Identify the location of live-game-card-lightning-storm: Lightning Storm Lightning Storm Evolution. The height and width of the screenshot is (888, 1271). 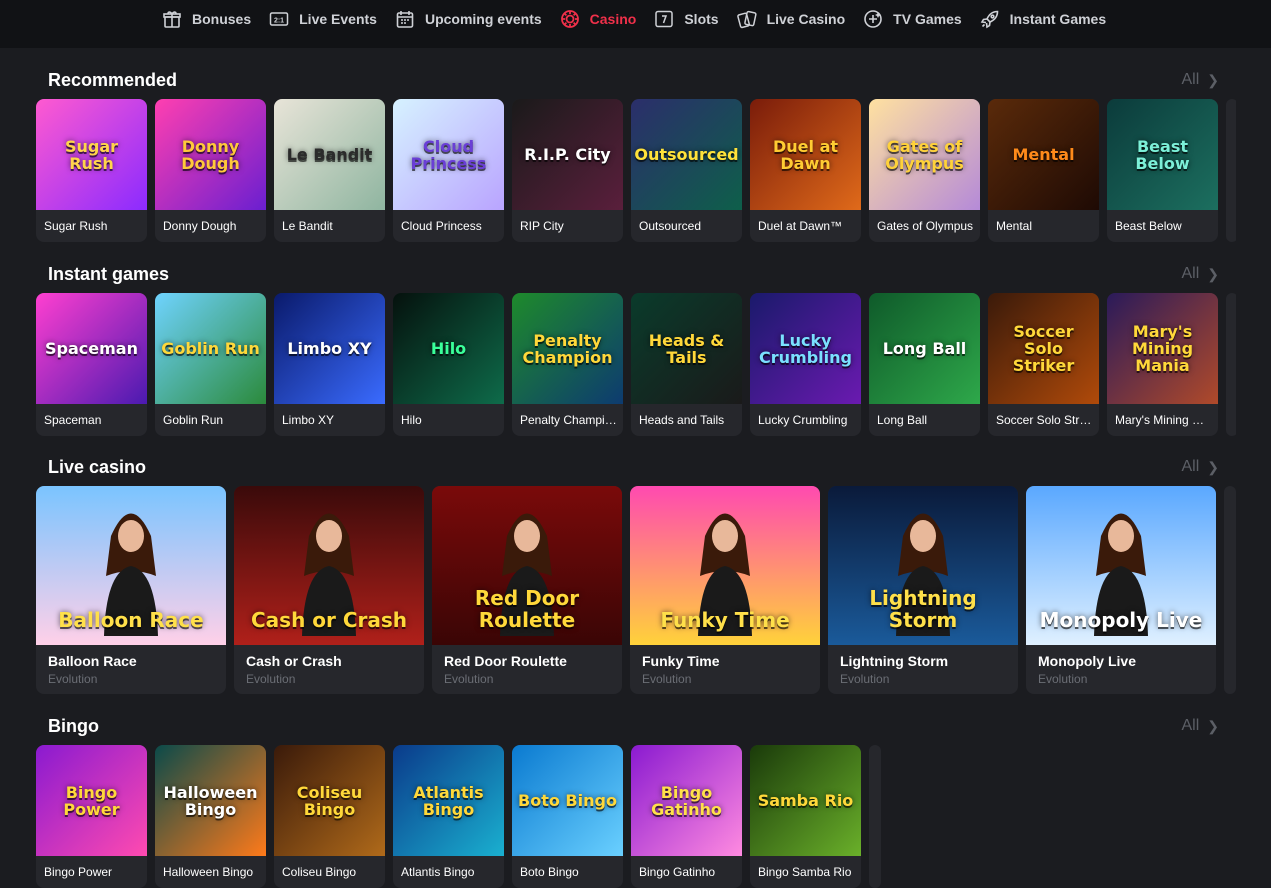
(923, 590).